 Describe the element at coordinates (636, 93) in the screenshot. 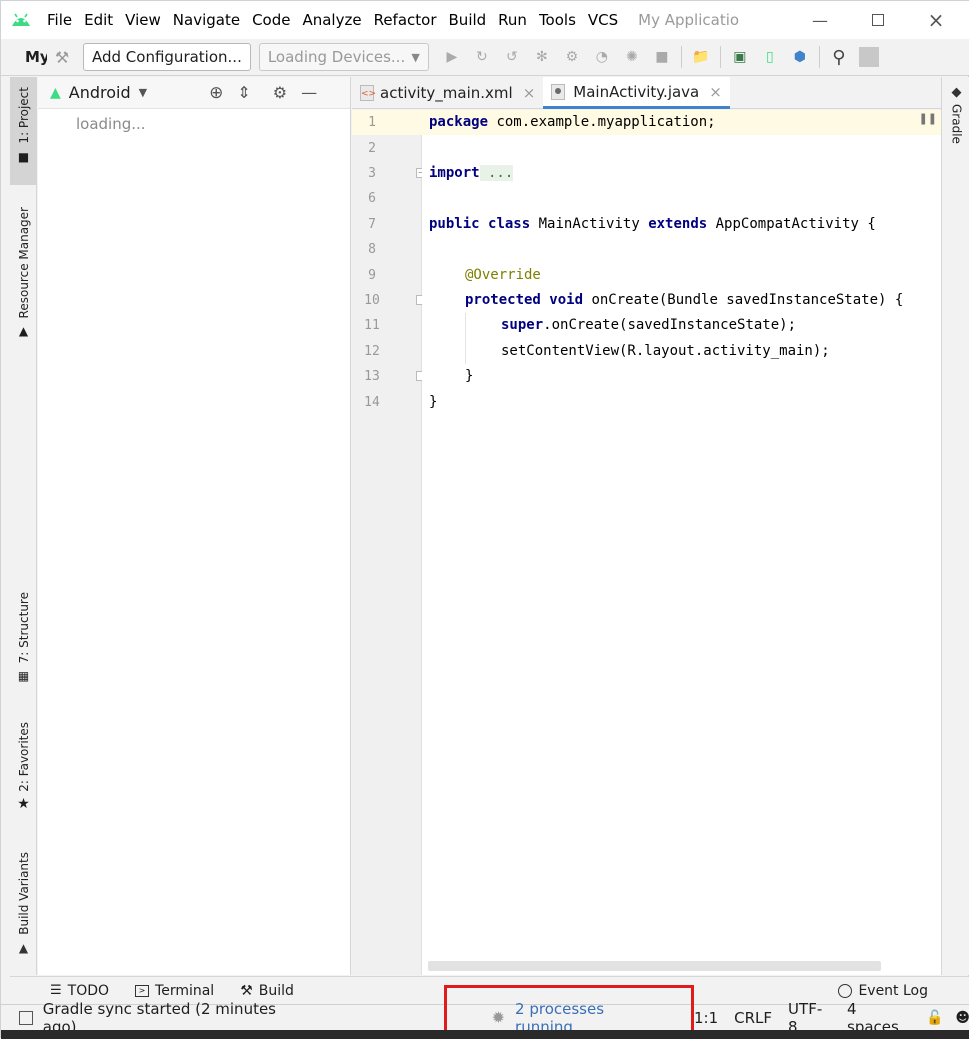

I see `tab-main-activity-java: MainActivity.java ×` at that location.